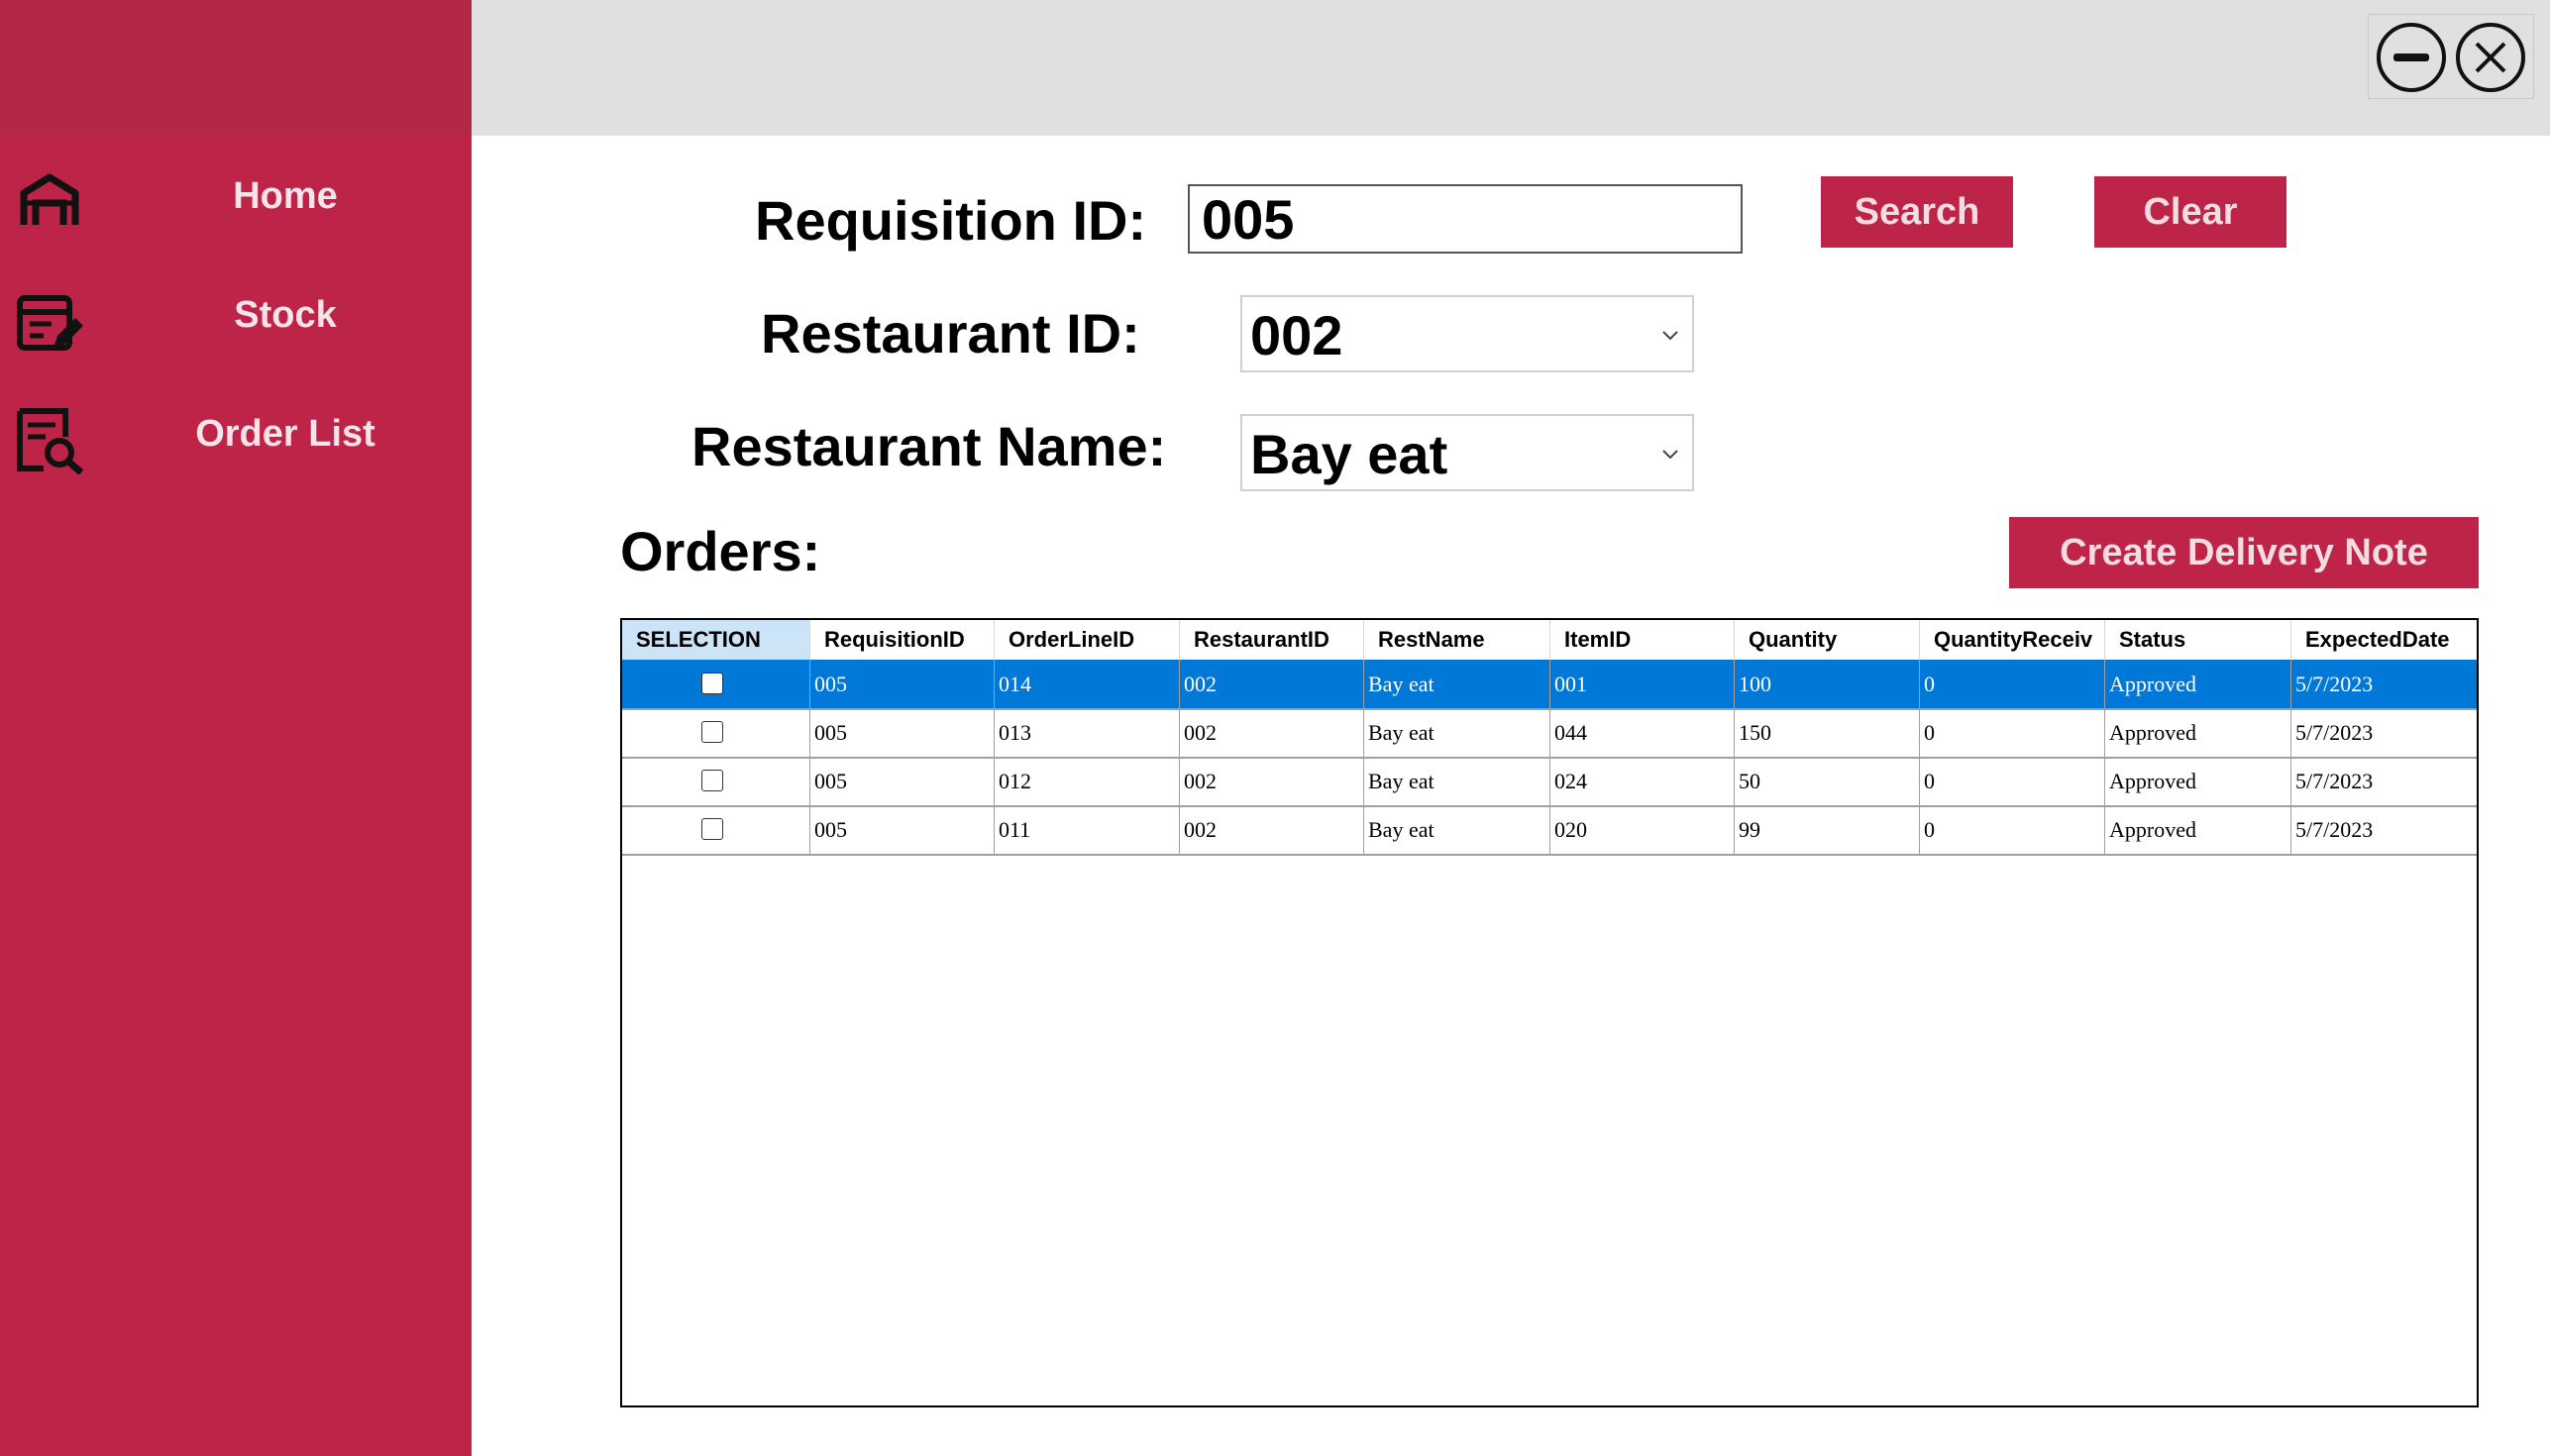 This screenshot has height=1456, width=2550. What do you see at coordinates (50, 323) in the screenshot?
I see `stock-icon` at bounding box center [50, 323].